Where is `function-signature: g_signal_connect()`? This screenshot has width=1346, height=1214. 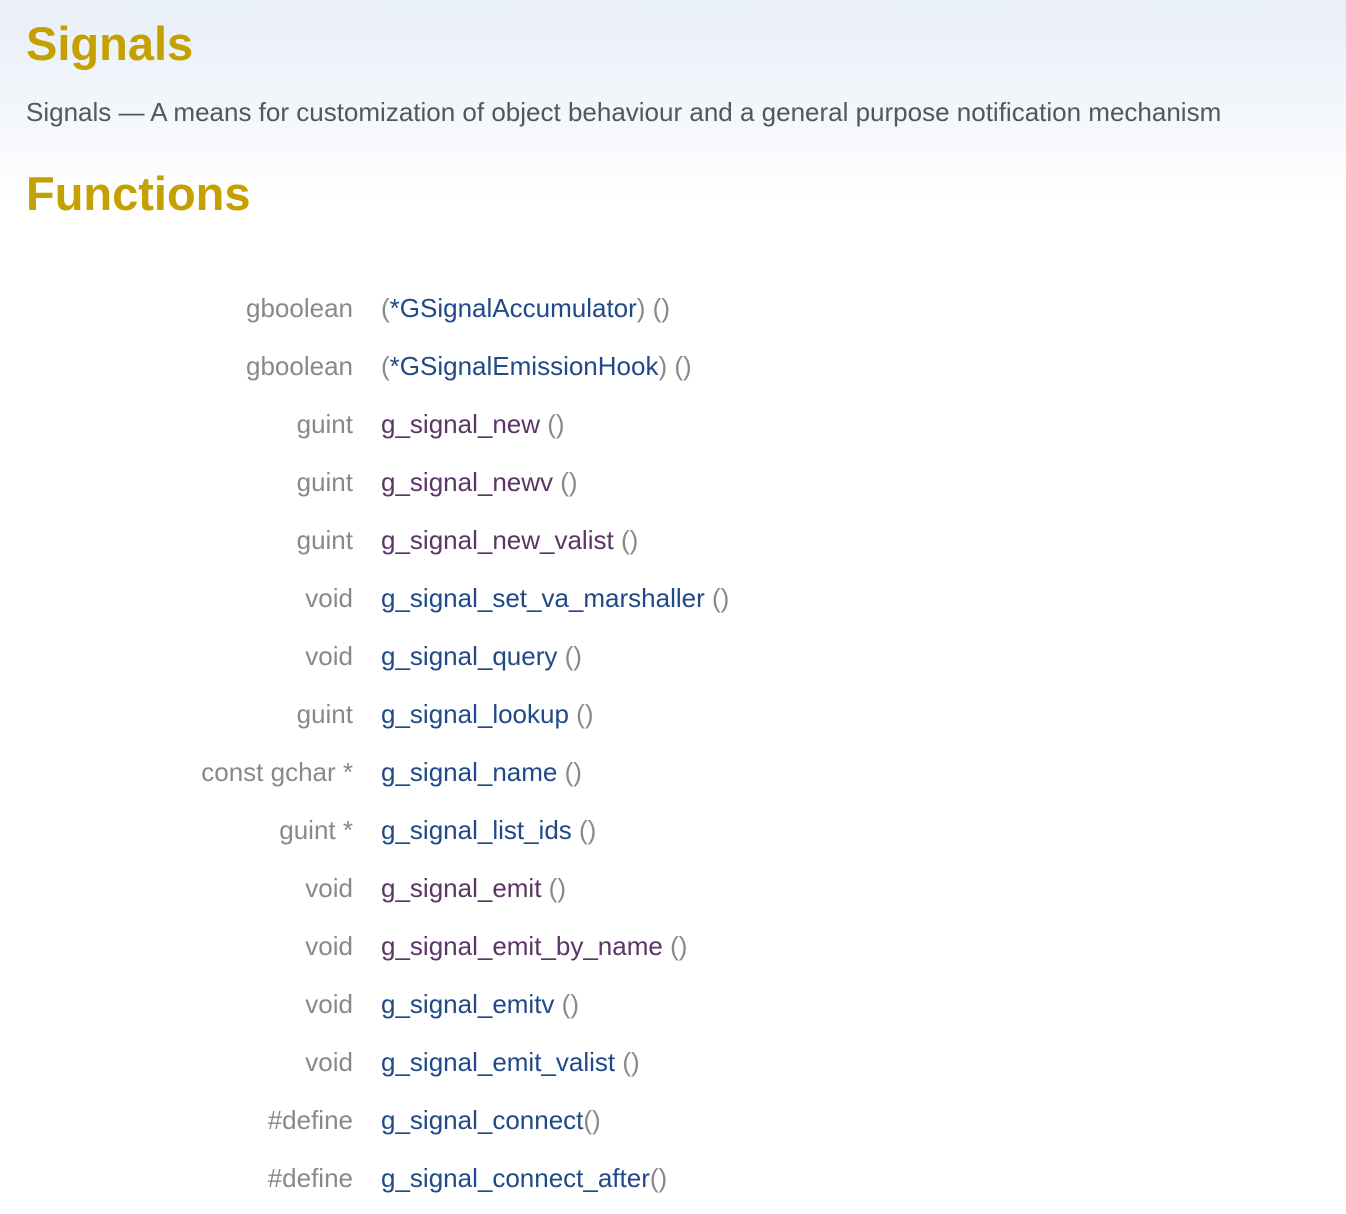
function-signature: g_signal_connect() is located at coordinates (477, 1120).